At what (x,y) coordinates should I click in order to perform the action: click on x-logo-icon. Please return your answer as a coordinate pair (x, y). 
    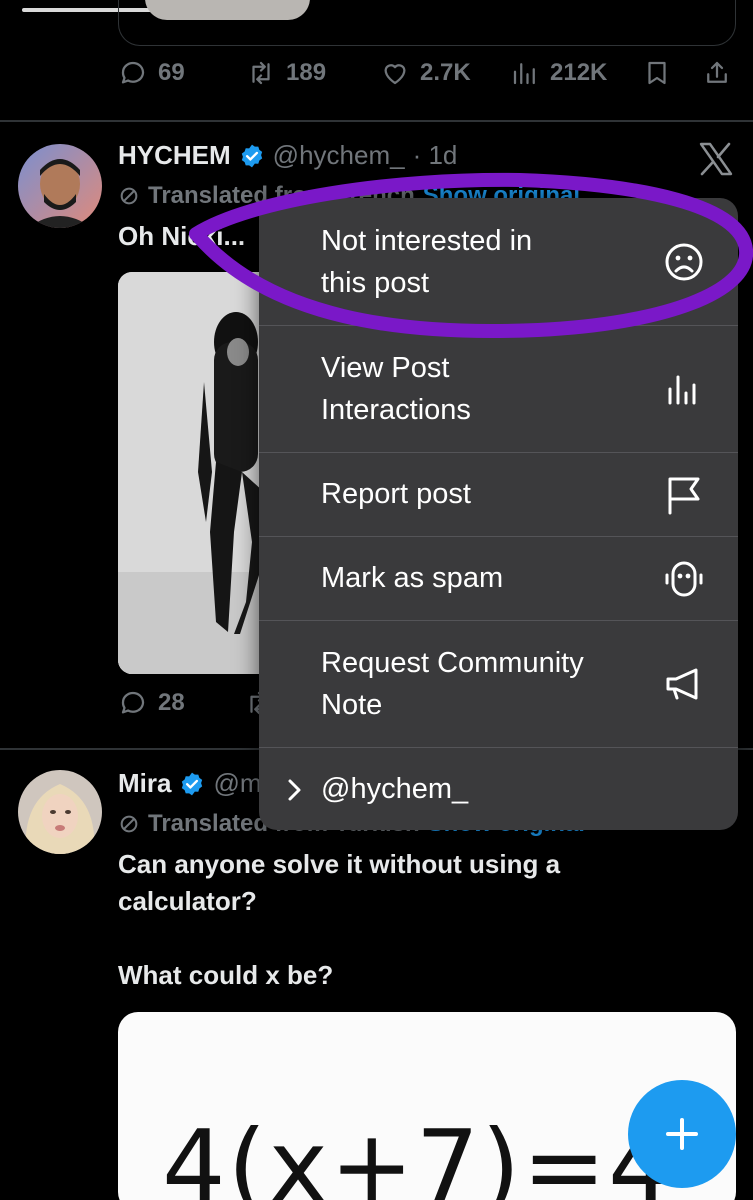
    Looking at the image, I should click on (716, 159).